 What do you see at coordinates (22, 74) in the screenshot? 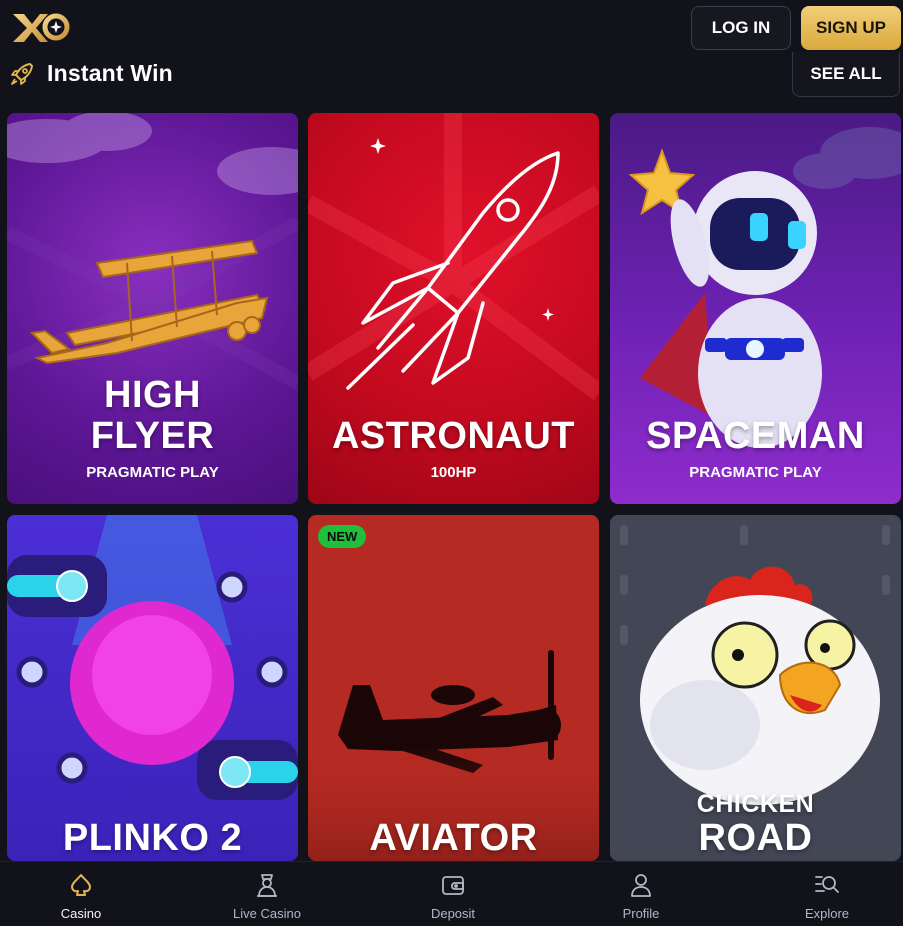
I see `rocket-icon` at bounding box center [22, 74].